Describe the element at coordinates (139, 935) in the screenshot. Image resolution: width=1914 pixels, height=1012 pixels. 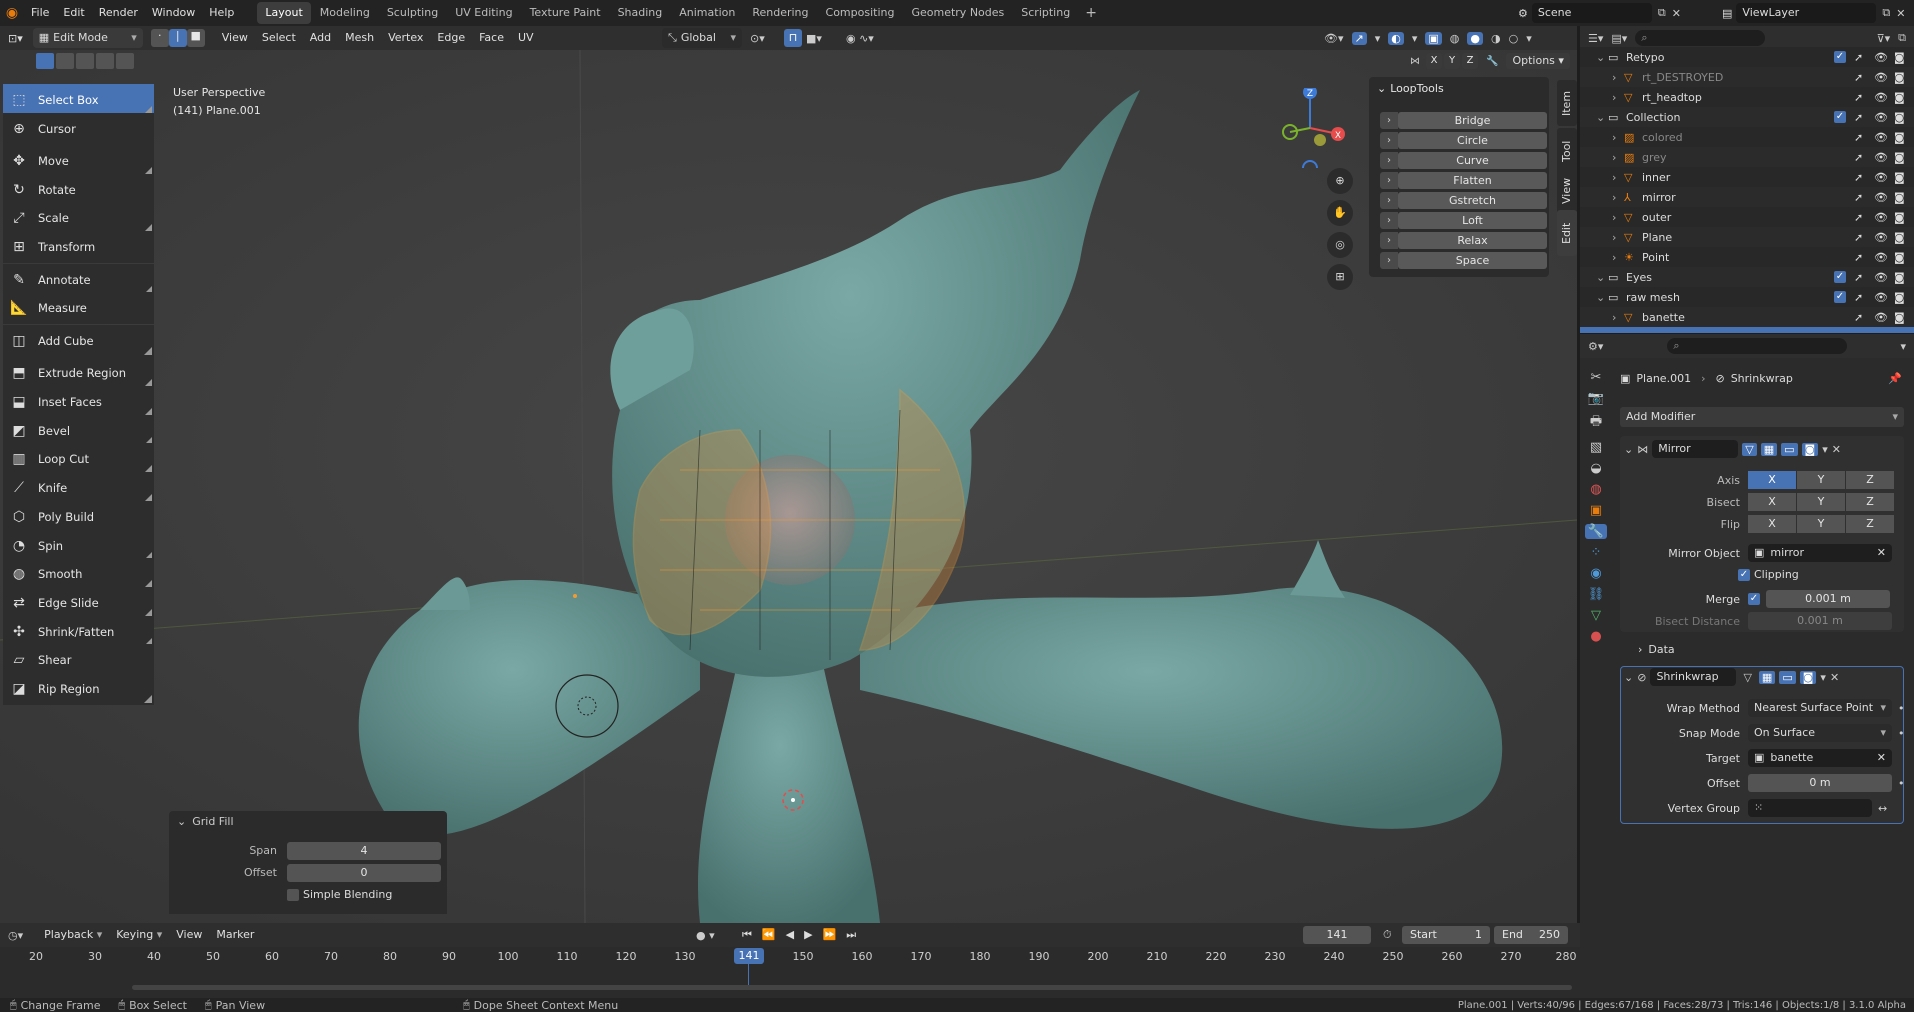
I see `timeline-menu-keying: Keying ▾` at that location.